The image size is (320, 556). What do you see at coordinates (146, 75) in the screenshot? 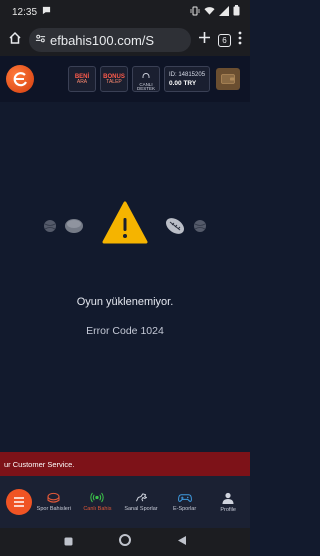
I see `headset-icon` at bounding box center [146, 75].